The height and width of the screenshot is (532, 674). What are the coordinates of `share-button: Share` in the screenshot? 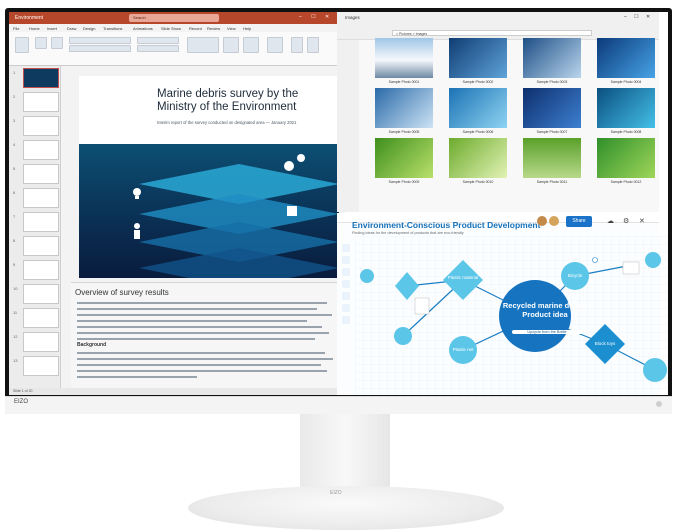 It's located at (579, 221).